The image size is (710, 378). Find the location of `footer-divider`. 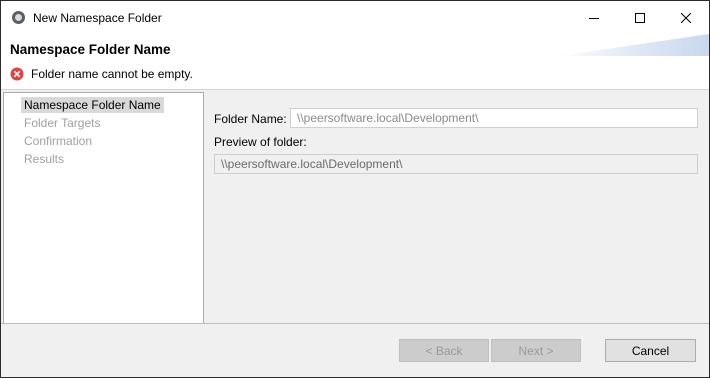

footer-divider is located at coordinates (355, 323).